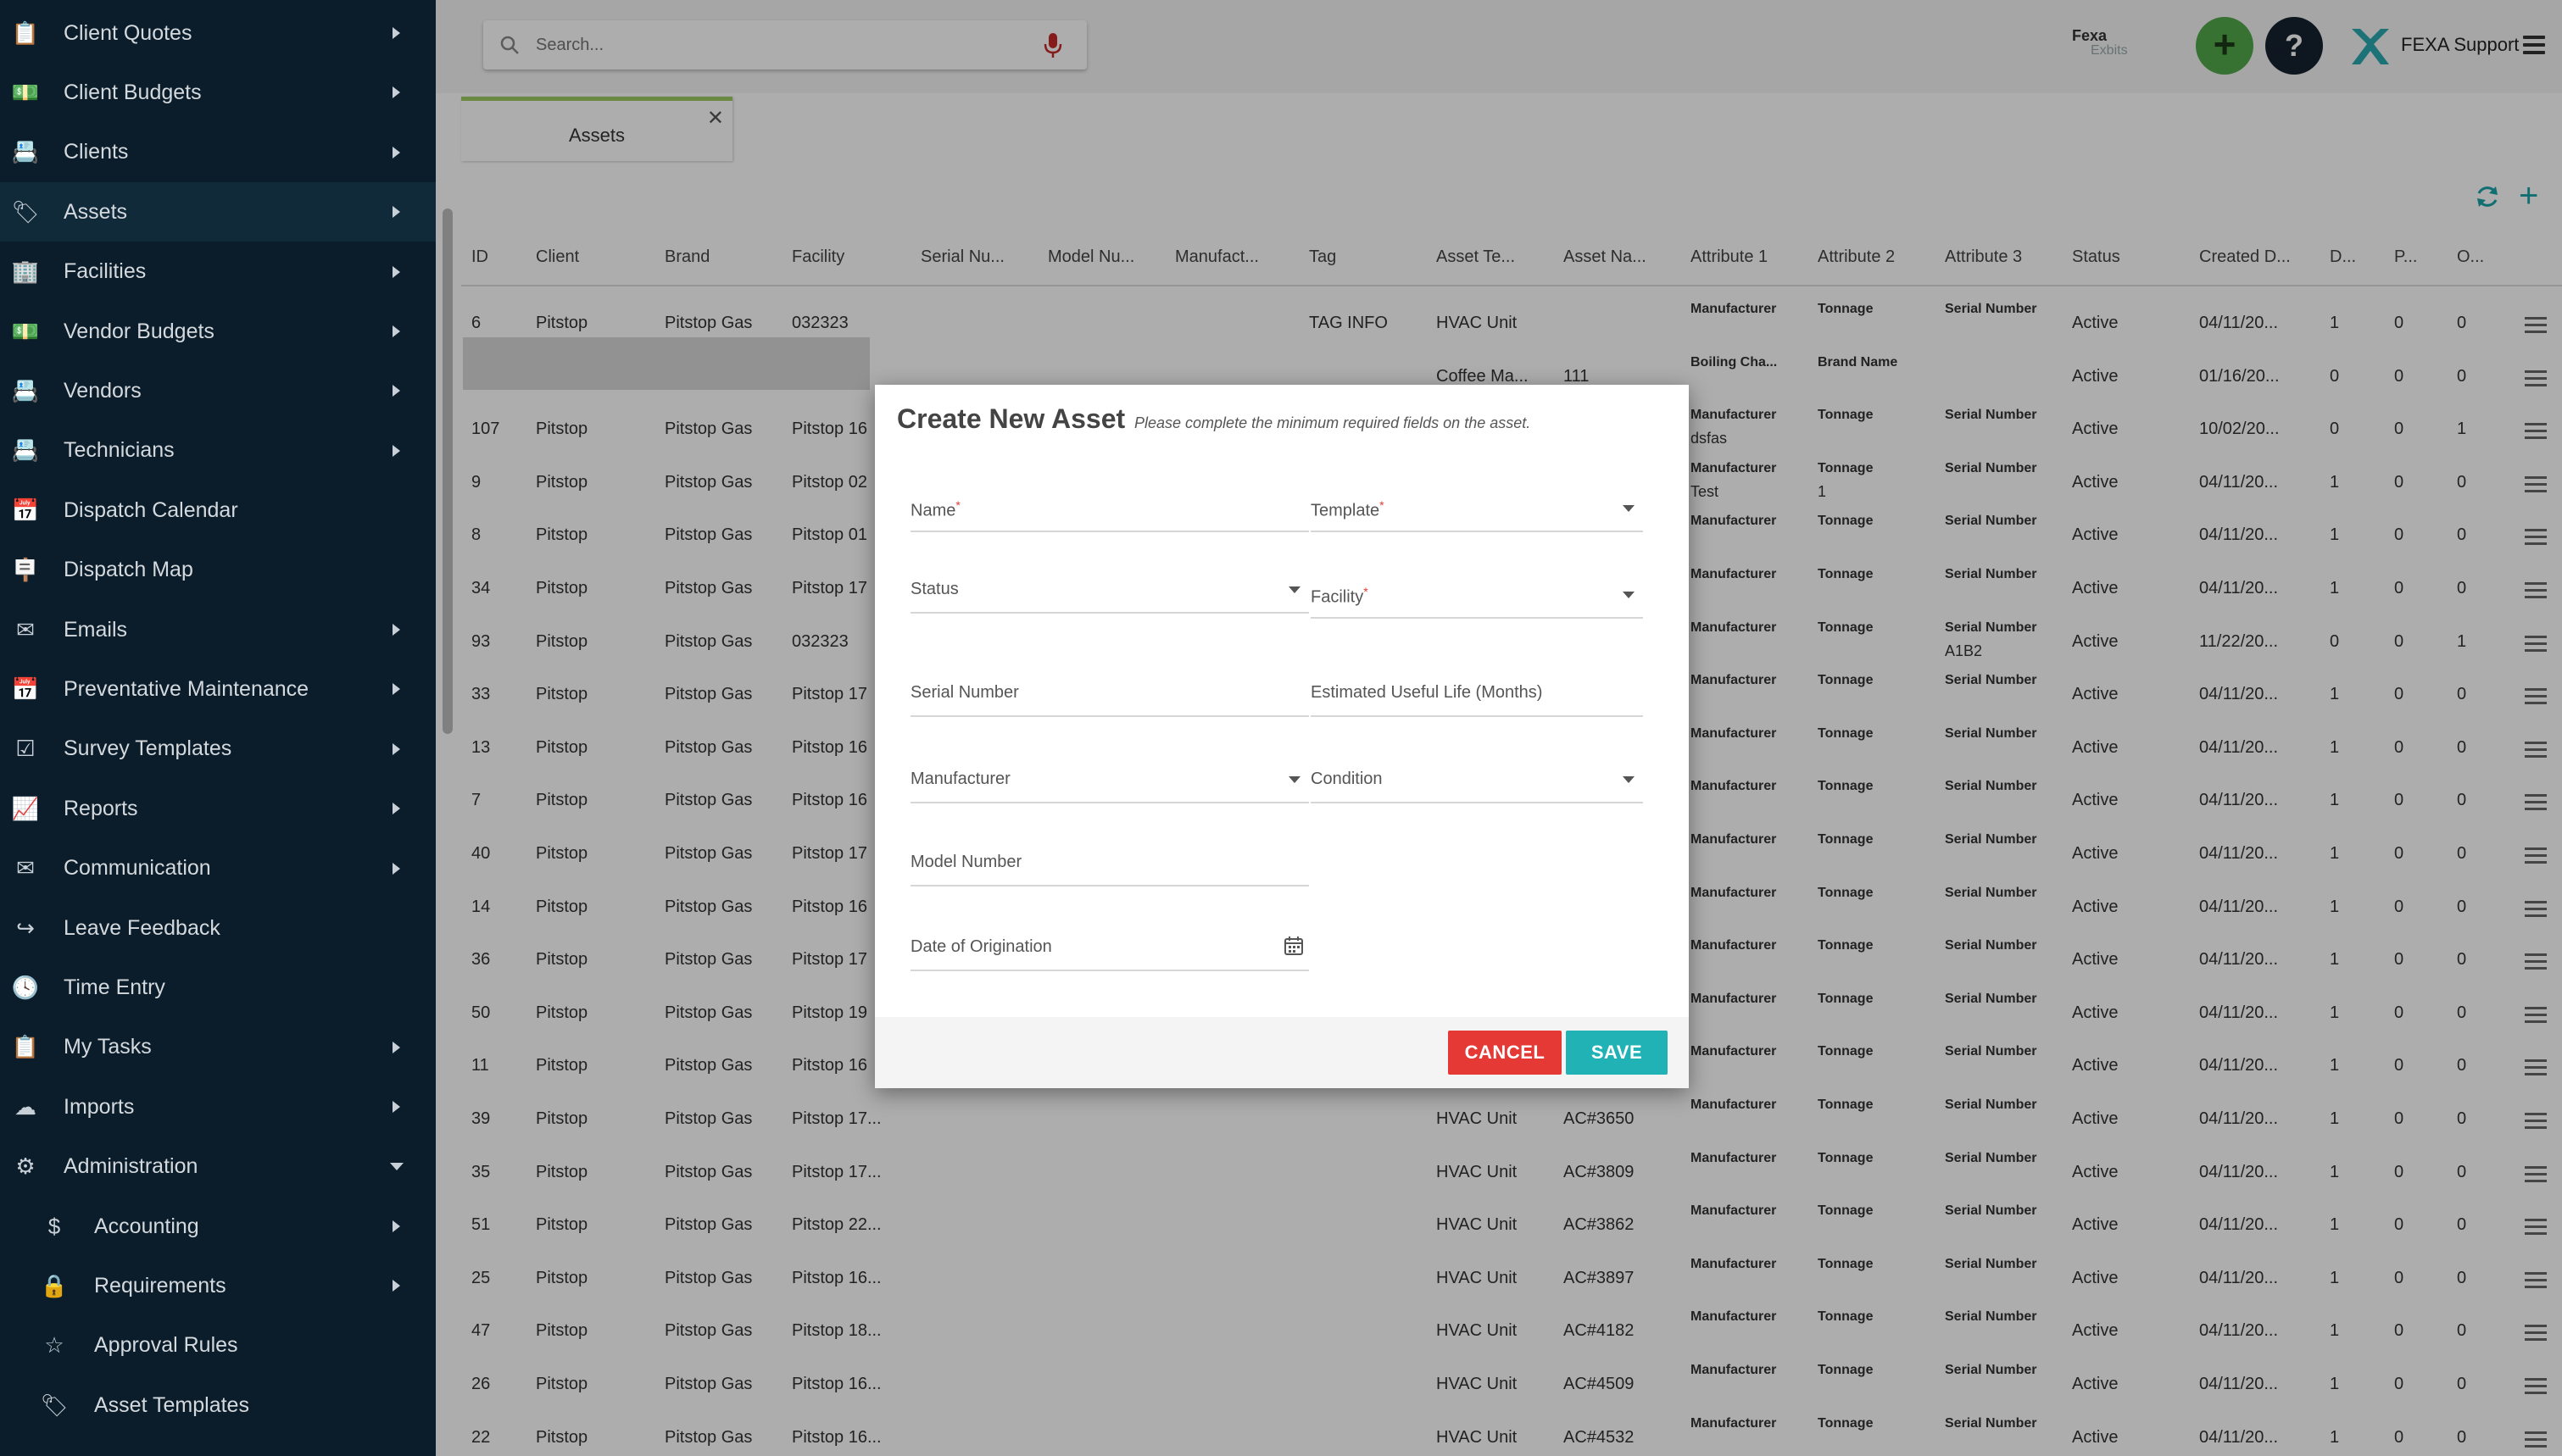 This screenshot has height=1456, width=2562. Describe the element at coordinates (218, 93) in the screenshot. I see `sidebar-item-client-budgets: 💵 Client Budgets` at that location.